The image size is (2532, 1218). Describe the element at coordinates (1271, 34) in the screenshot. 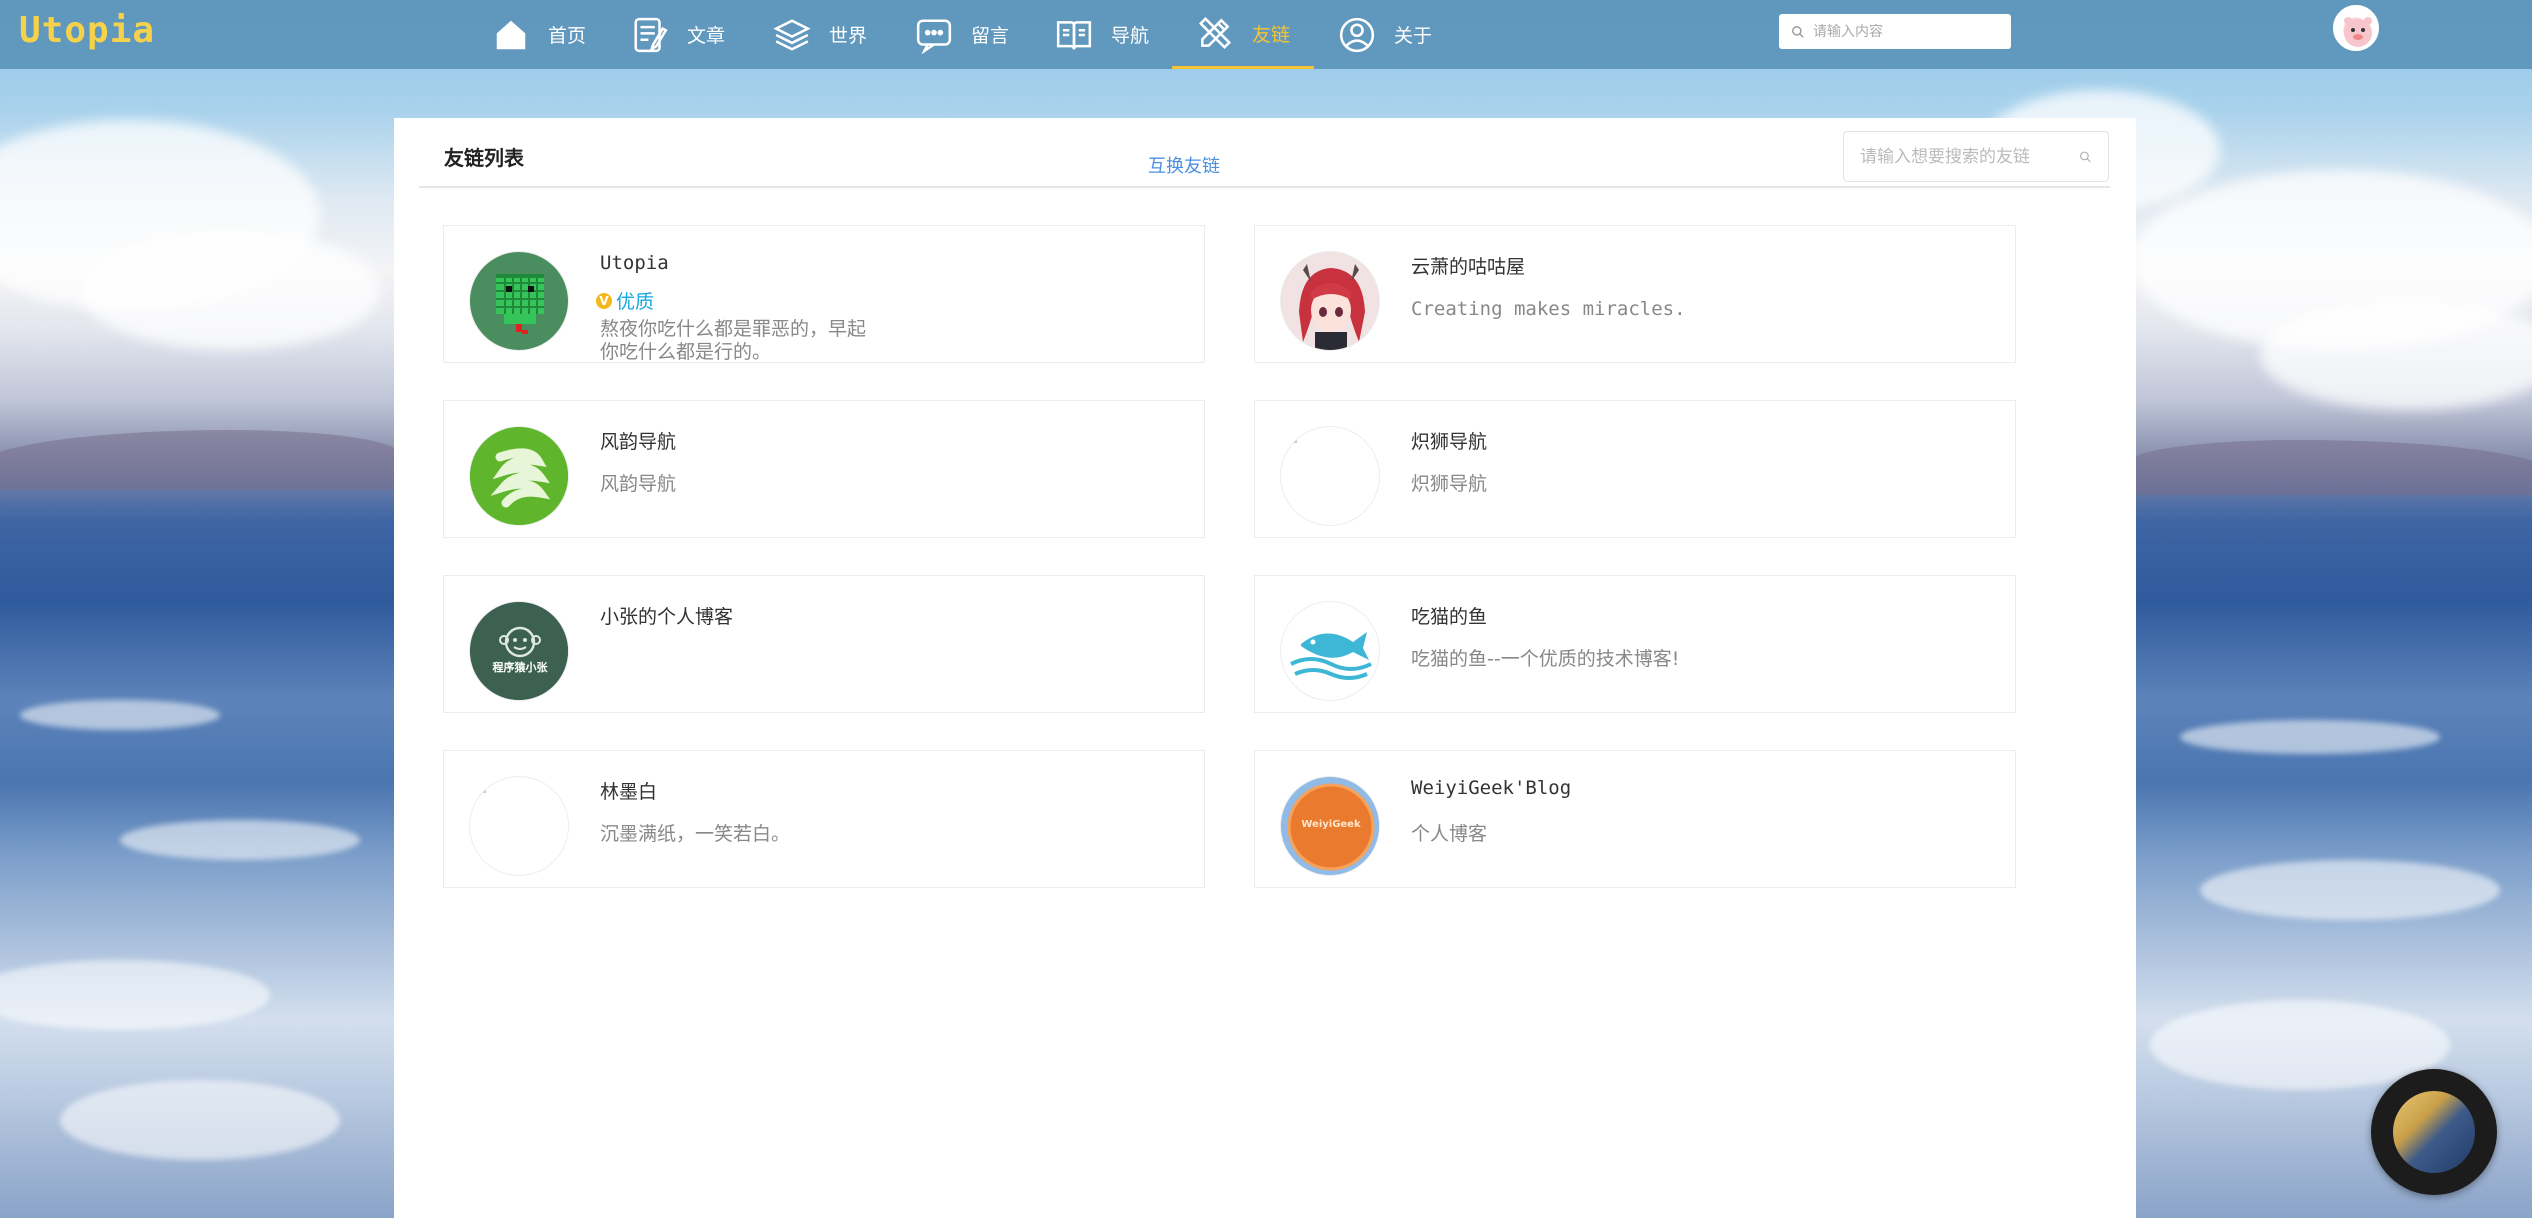

I see `nav-friend-links-label: 友链` at that location.